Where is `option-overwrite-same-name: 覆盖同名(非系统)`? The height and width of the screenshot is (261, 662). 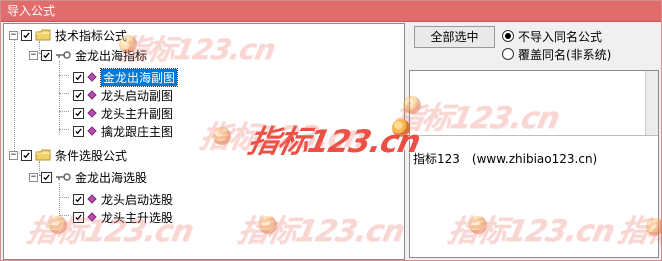
option-overwrite-same-name: 覆盖同名(非系统) is located at coordinates (579, 54).